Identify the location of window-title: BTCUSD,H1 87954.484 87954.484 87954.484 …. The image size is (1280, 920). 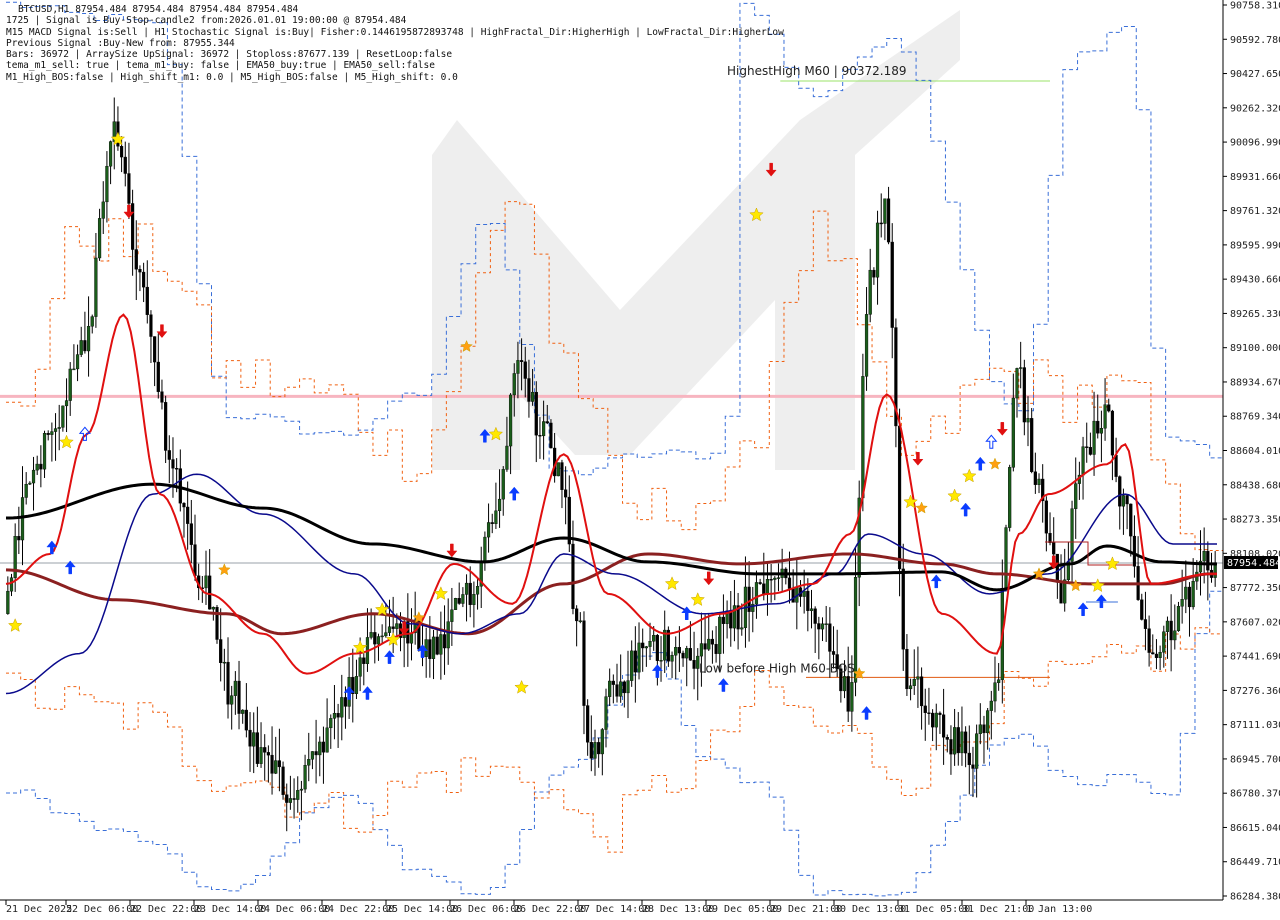
(158, 9).